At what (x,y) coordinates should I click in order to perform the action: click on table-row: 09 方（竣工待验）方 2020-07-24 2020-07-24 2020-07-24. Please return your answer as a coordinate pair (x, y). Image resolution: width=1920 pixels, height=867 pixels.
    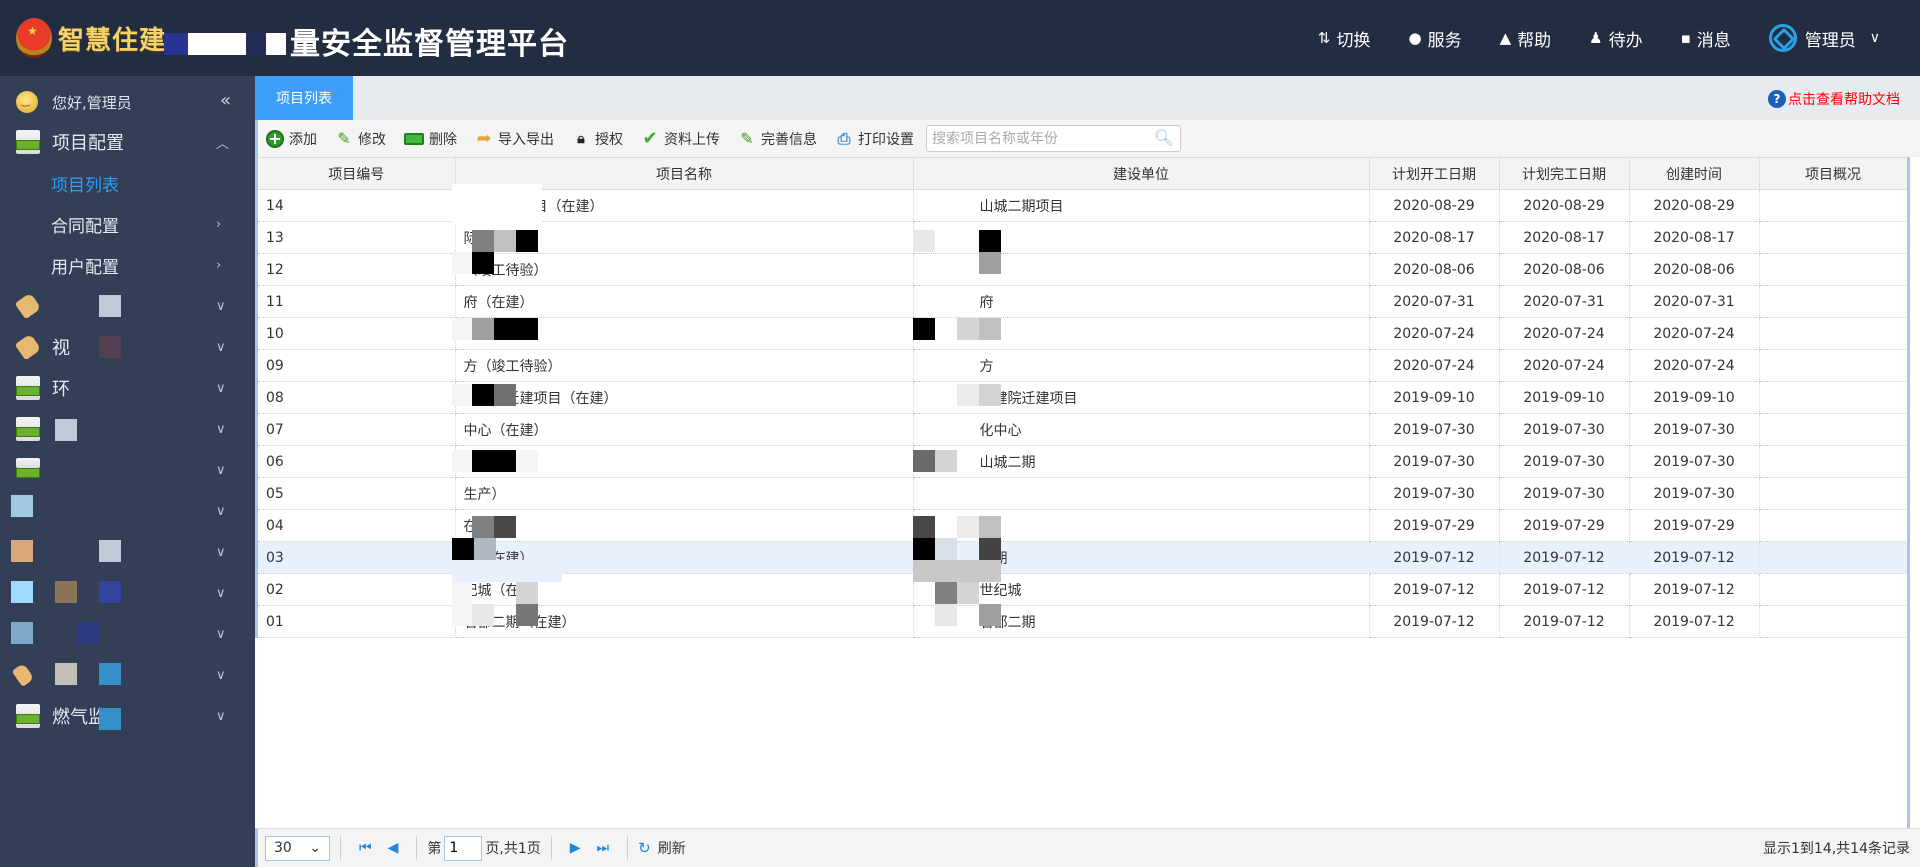
    Looking at the image, I should click on (1083, 365).